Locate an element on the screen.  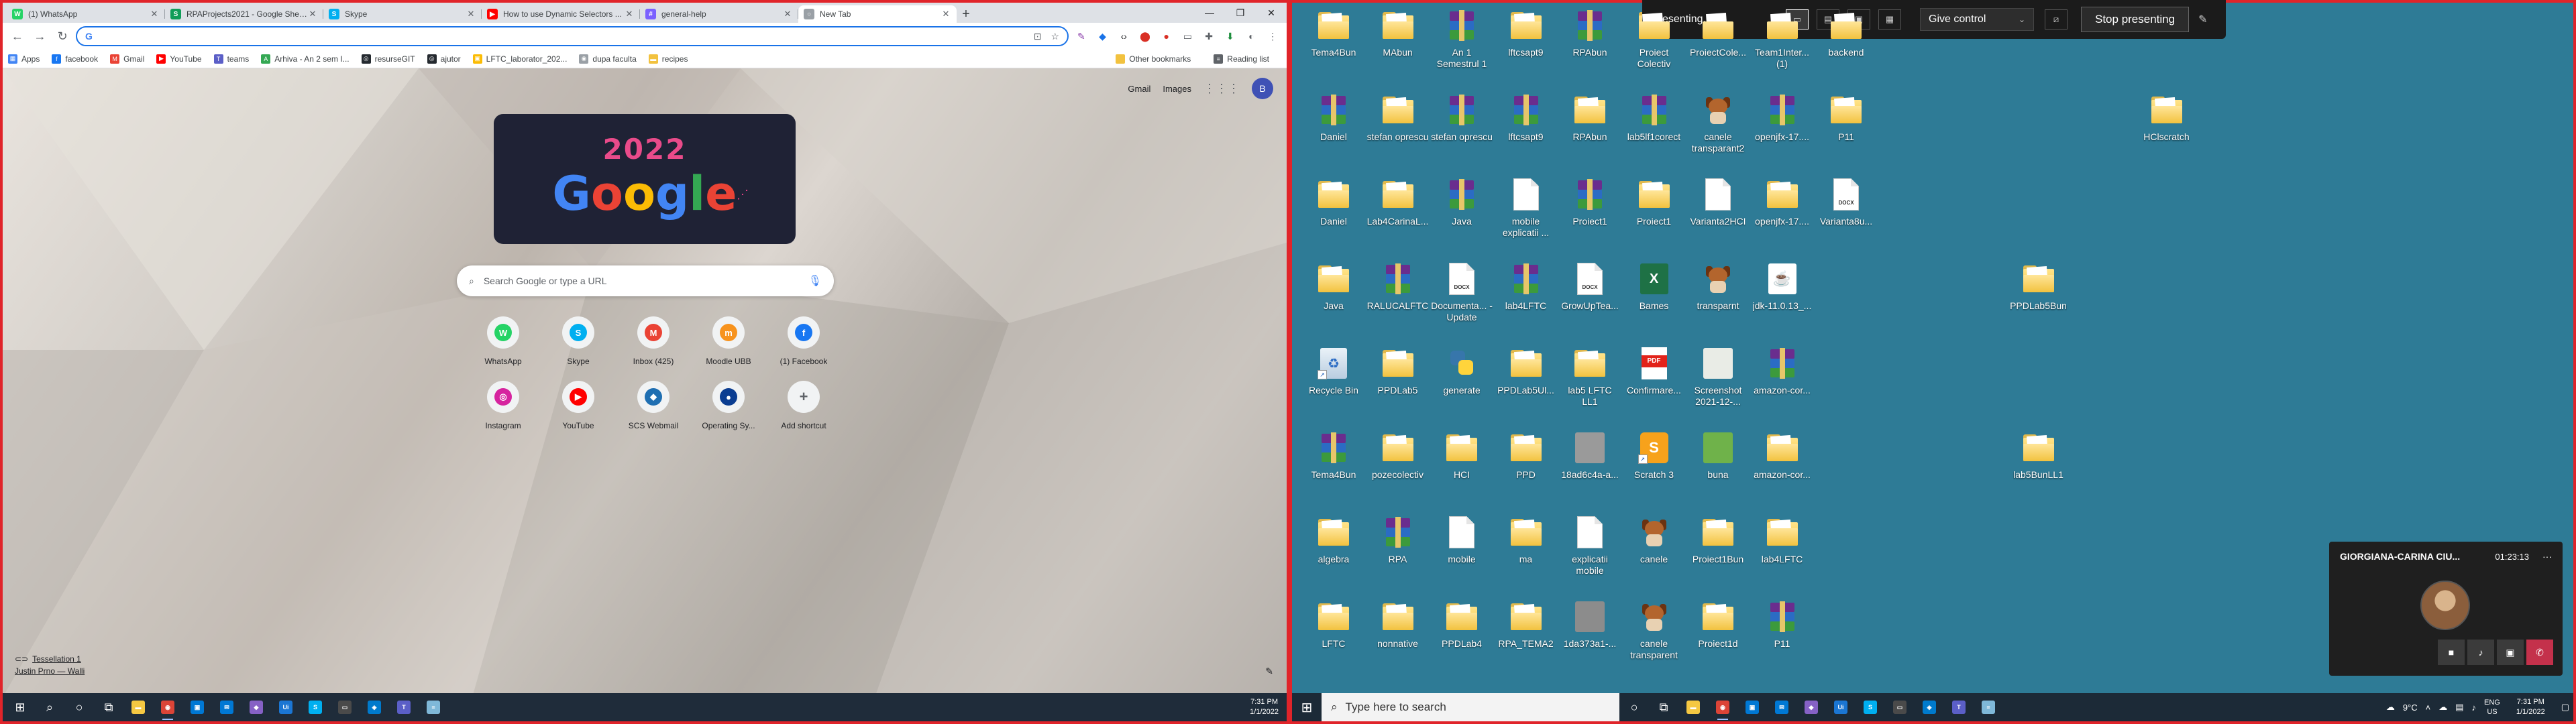
tab-youtube: ▶ How to use Dynamic Selectors ... ✕ is located at coordinates (561, 14).